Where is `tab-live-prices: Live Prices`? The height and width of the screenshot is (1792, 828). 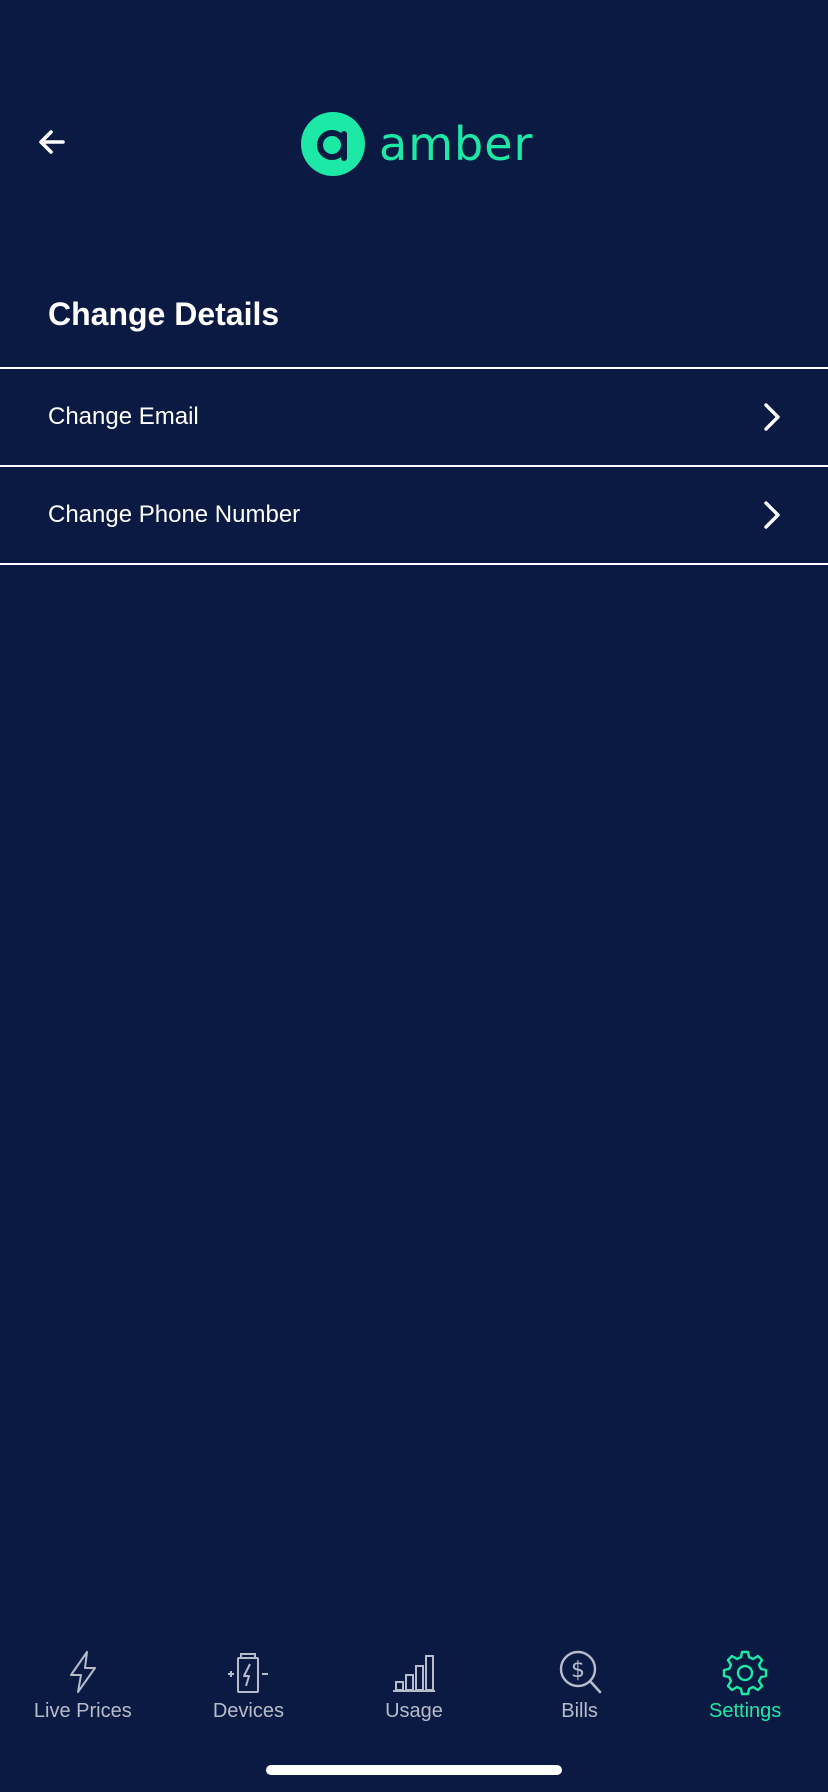
tab-live-prices: Live Prices is located at coordinates (83, 1682).